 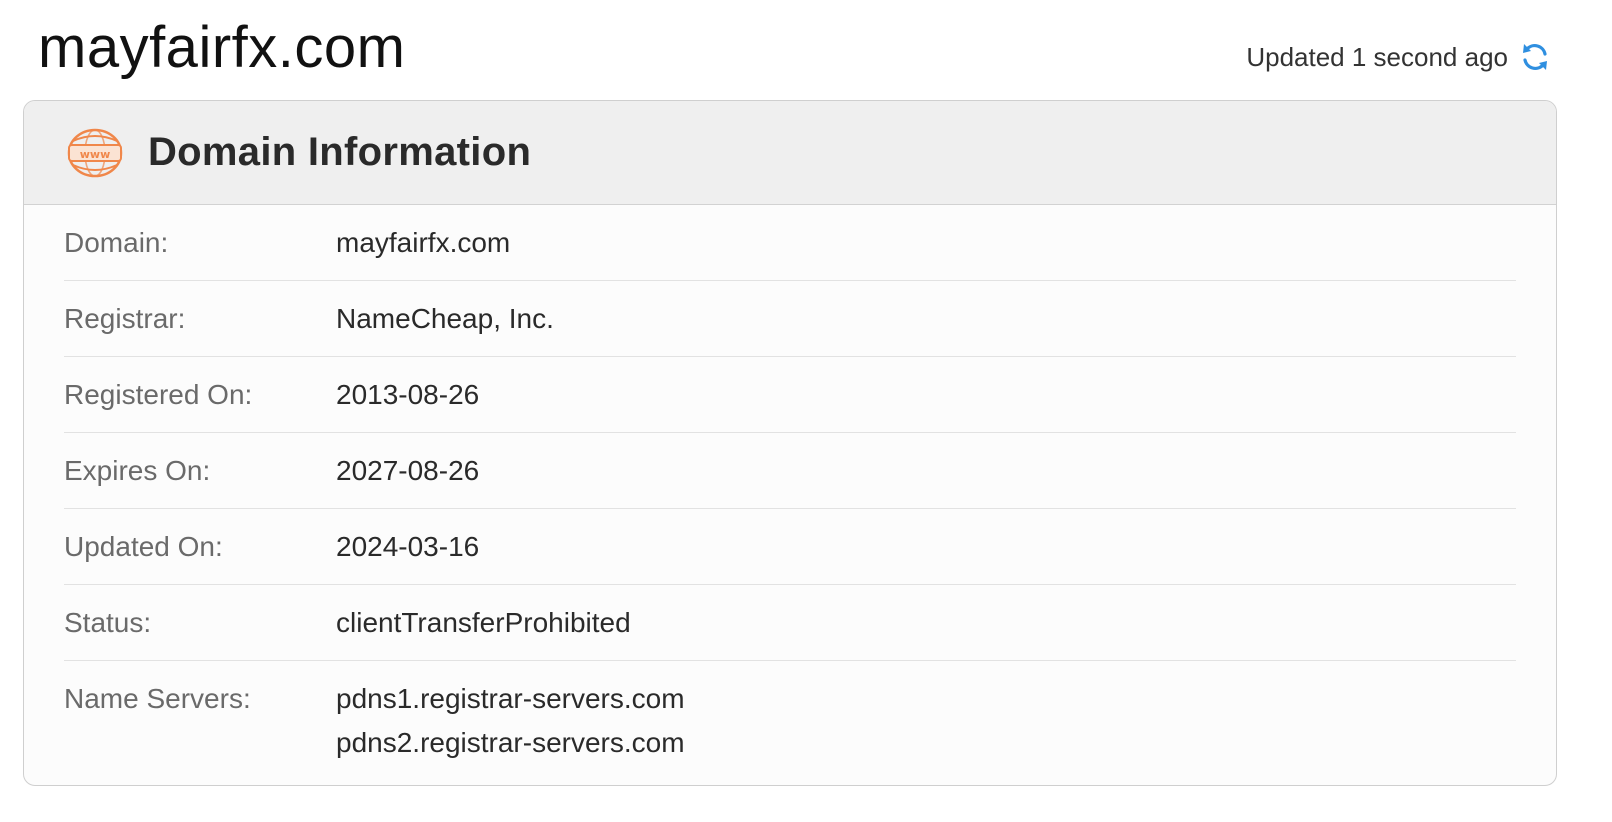 I want to click on row-value: 2013-08-26, so click(x=408, y=394).